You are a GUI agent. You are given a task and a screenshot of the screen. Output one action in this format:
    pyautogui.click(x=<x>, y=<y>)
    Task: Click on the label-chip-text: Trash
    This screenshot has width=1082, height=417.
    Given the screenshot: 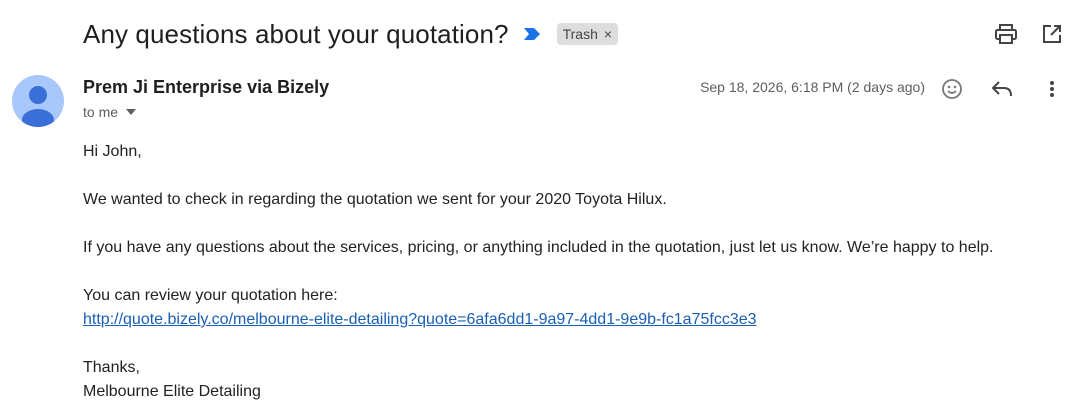 What is the action you would take?
    pyautogui.click(x=580, y=34)
    